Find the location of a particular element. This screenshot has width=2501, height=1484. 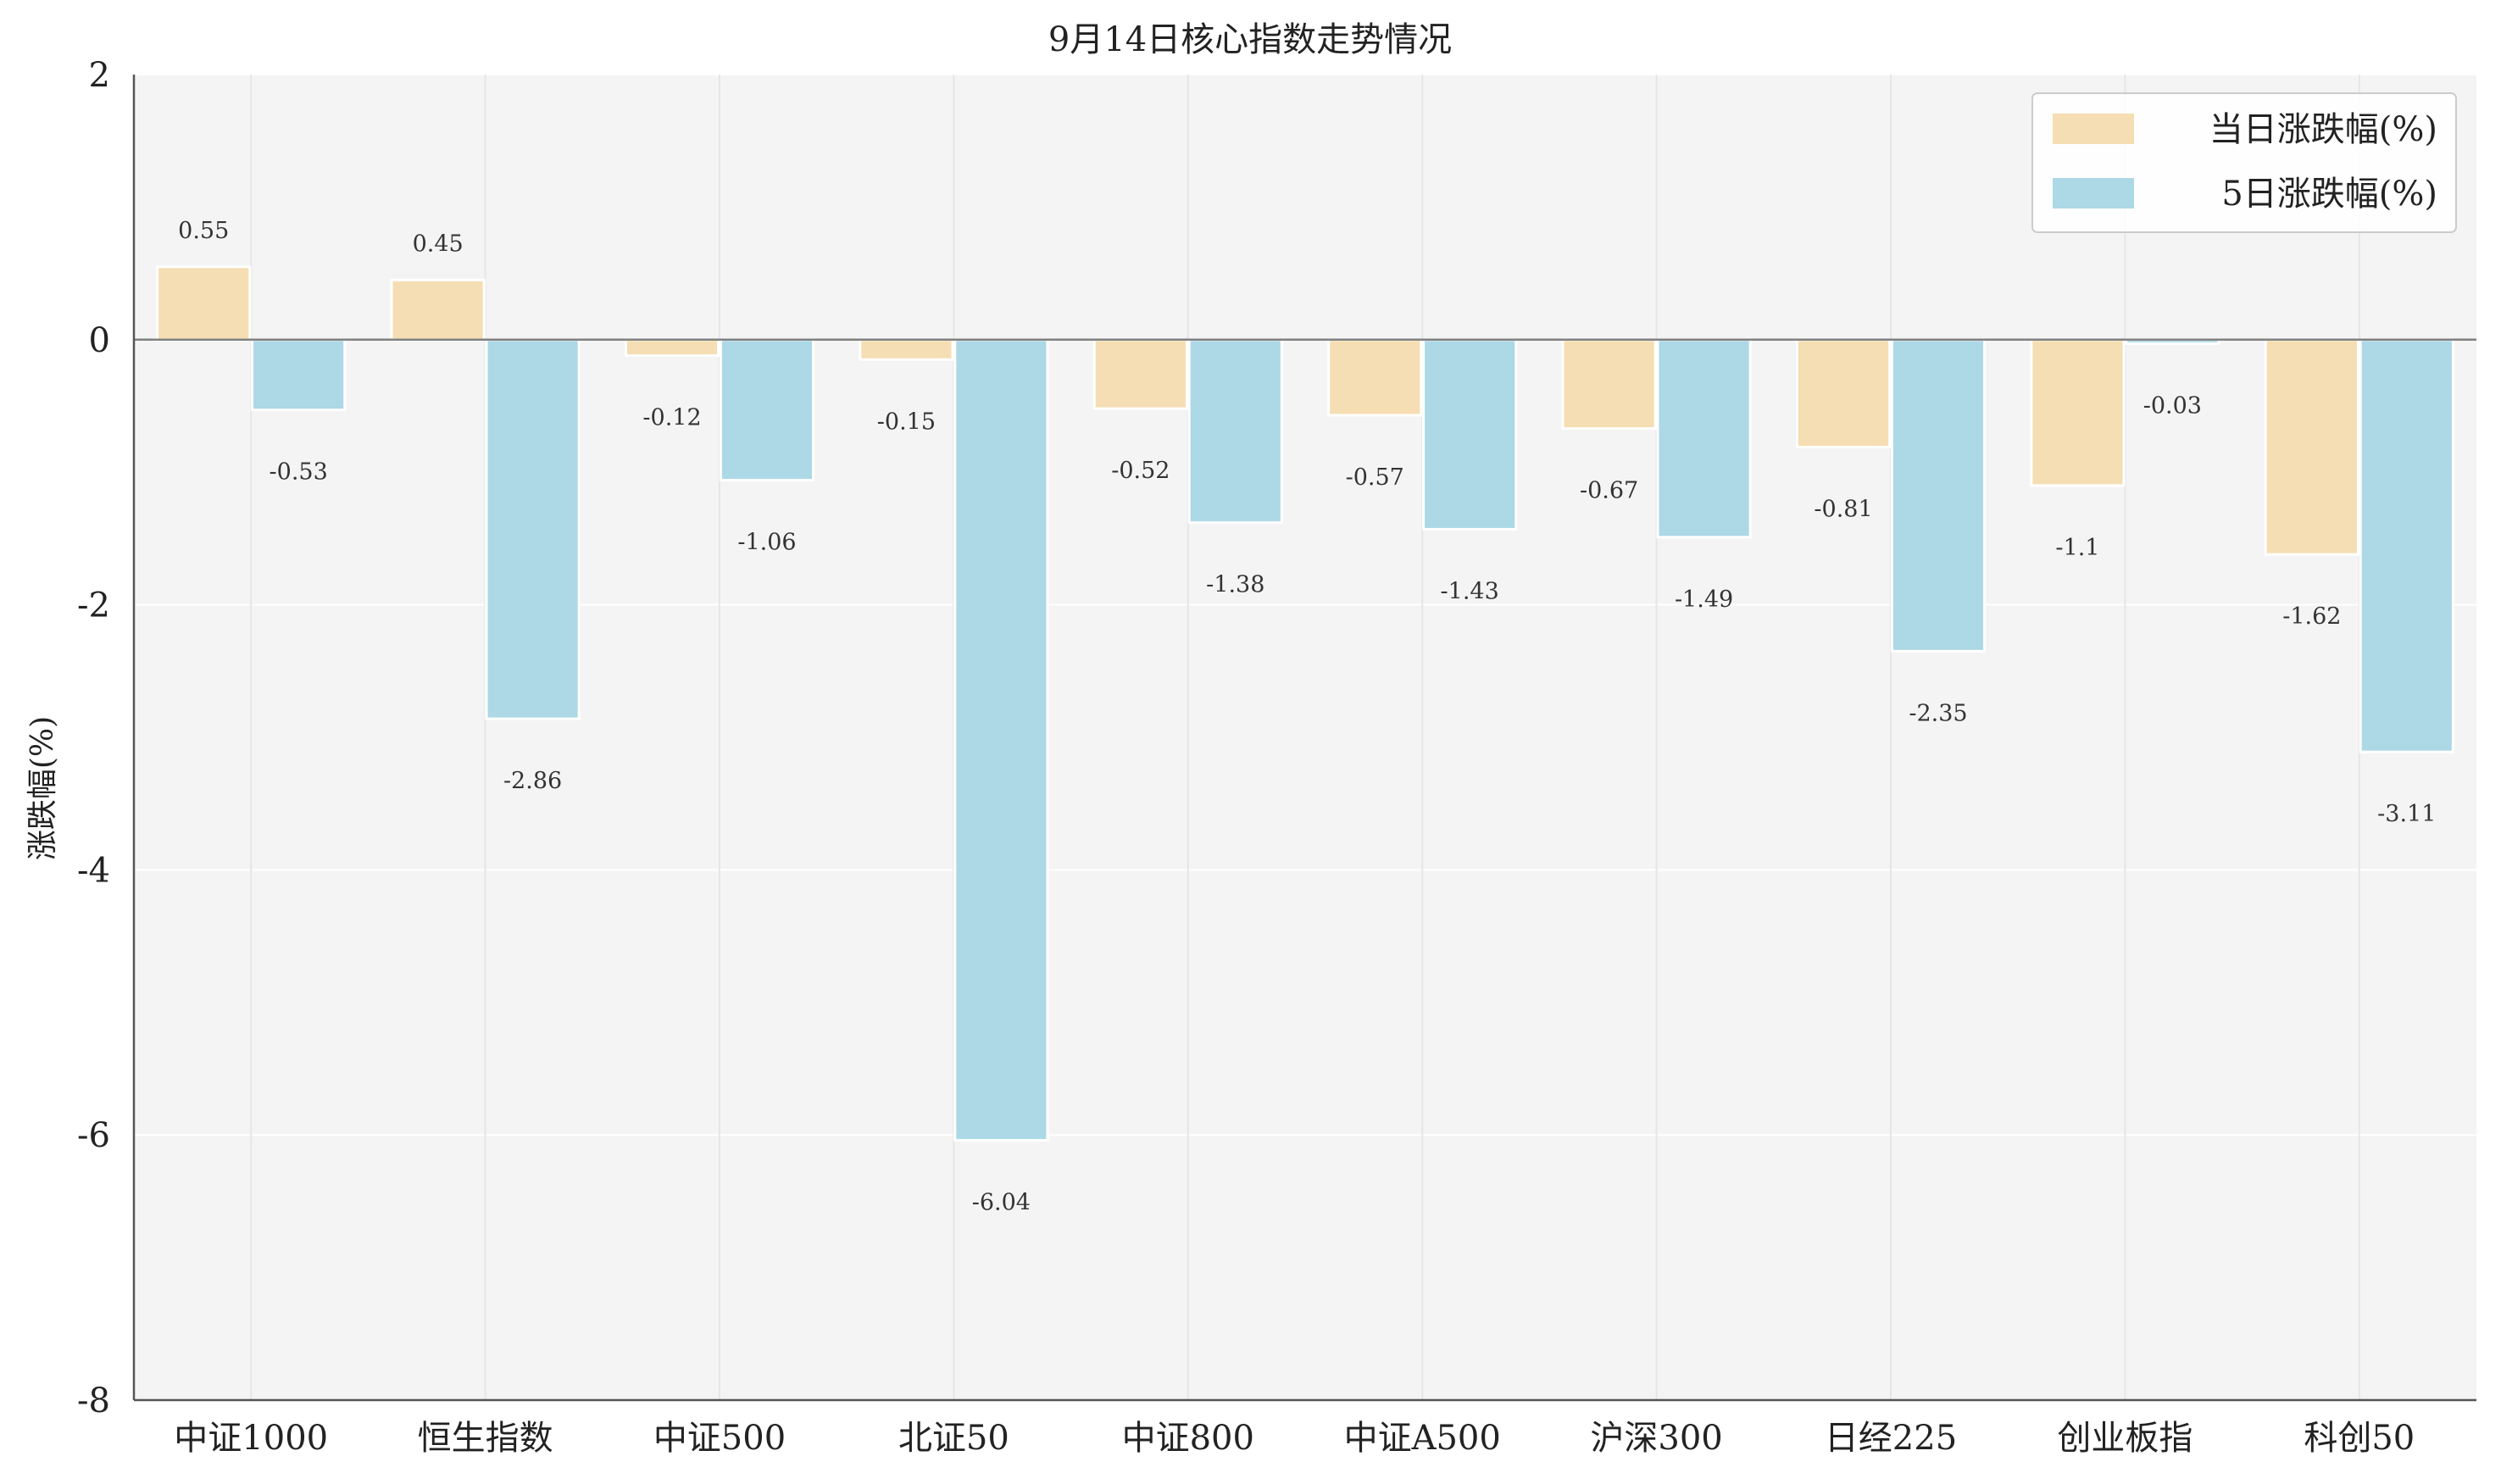

data-label: -1.38 is located at coordinates (1235, 585).